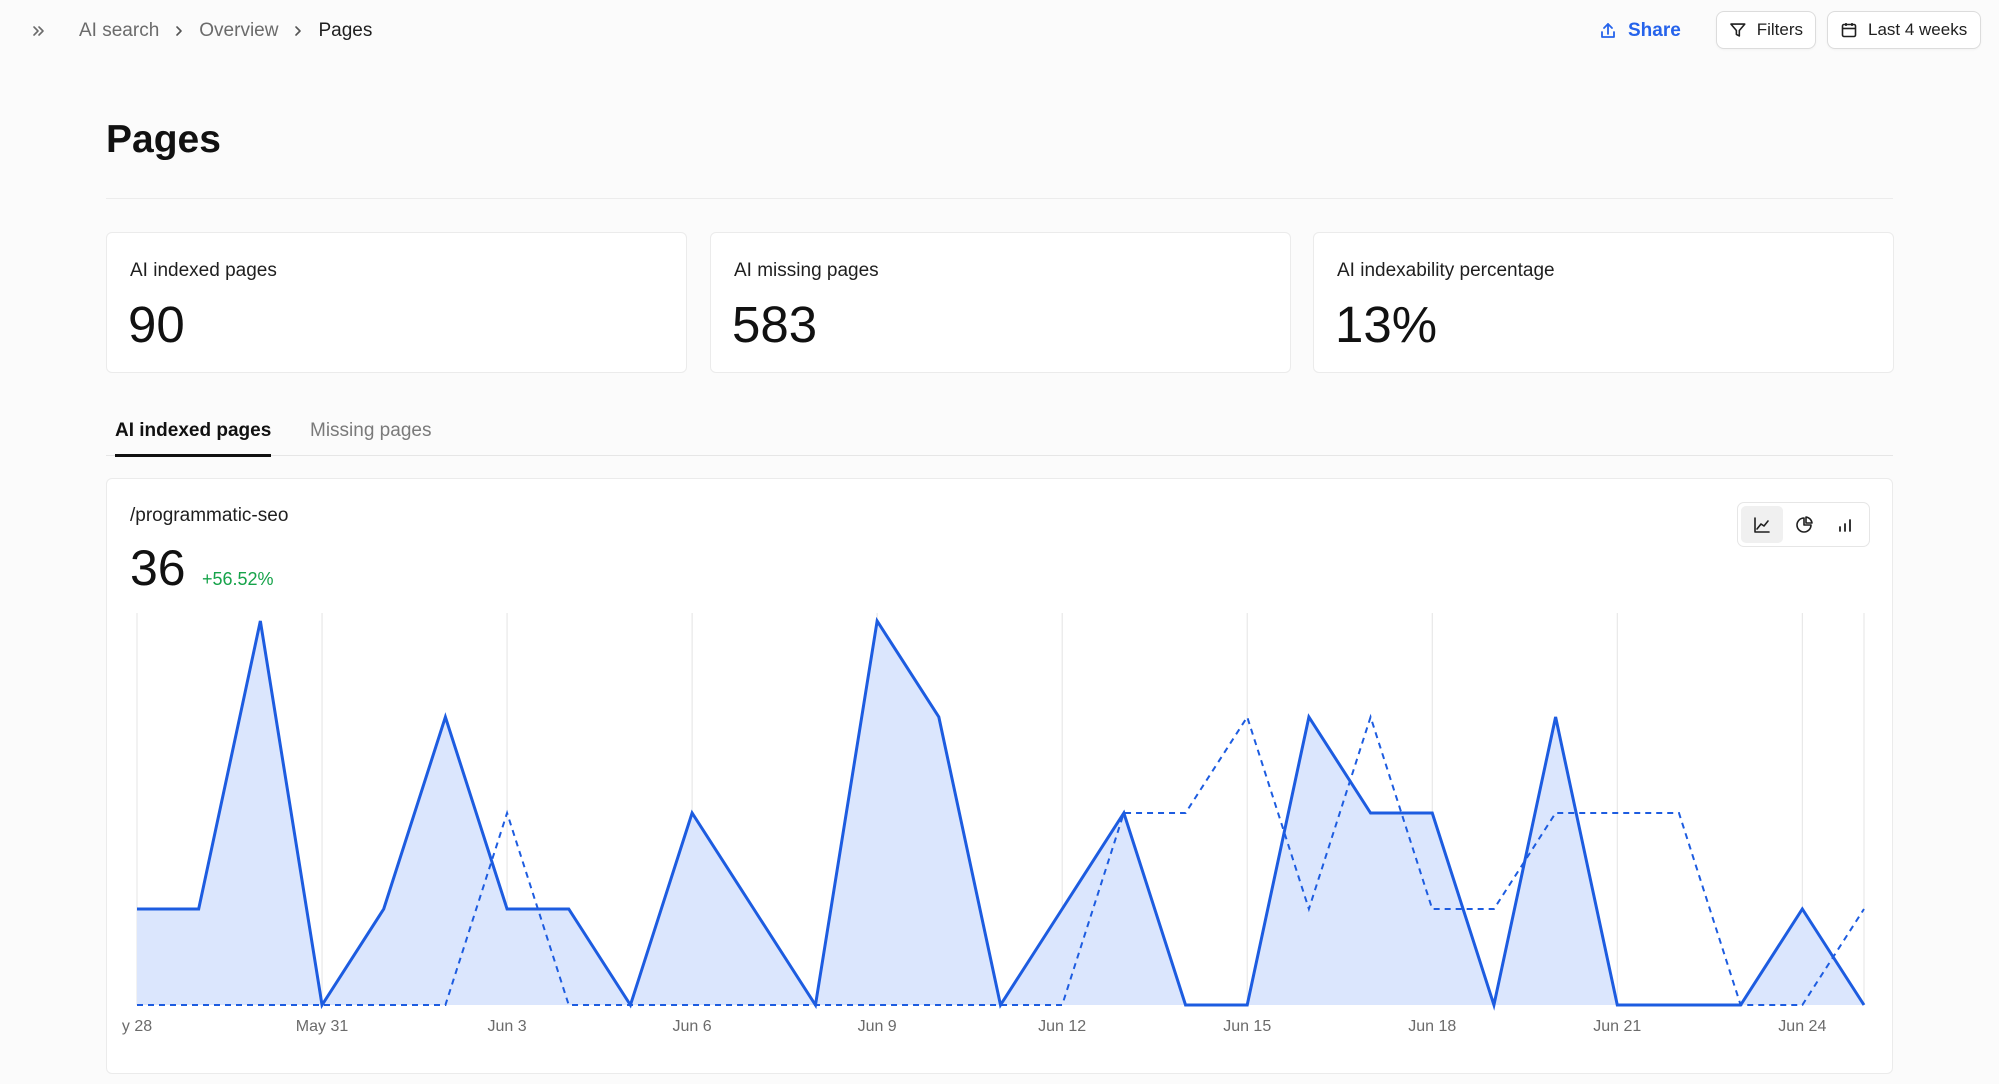 Image resolution: width=1999 pixels, height=1084 pixels. I want to click on filters-label: Filters, so click(1779, 29).